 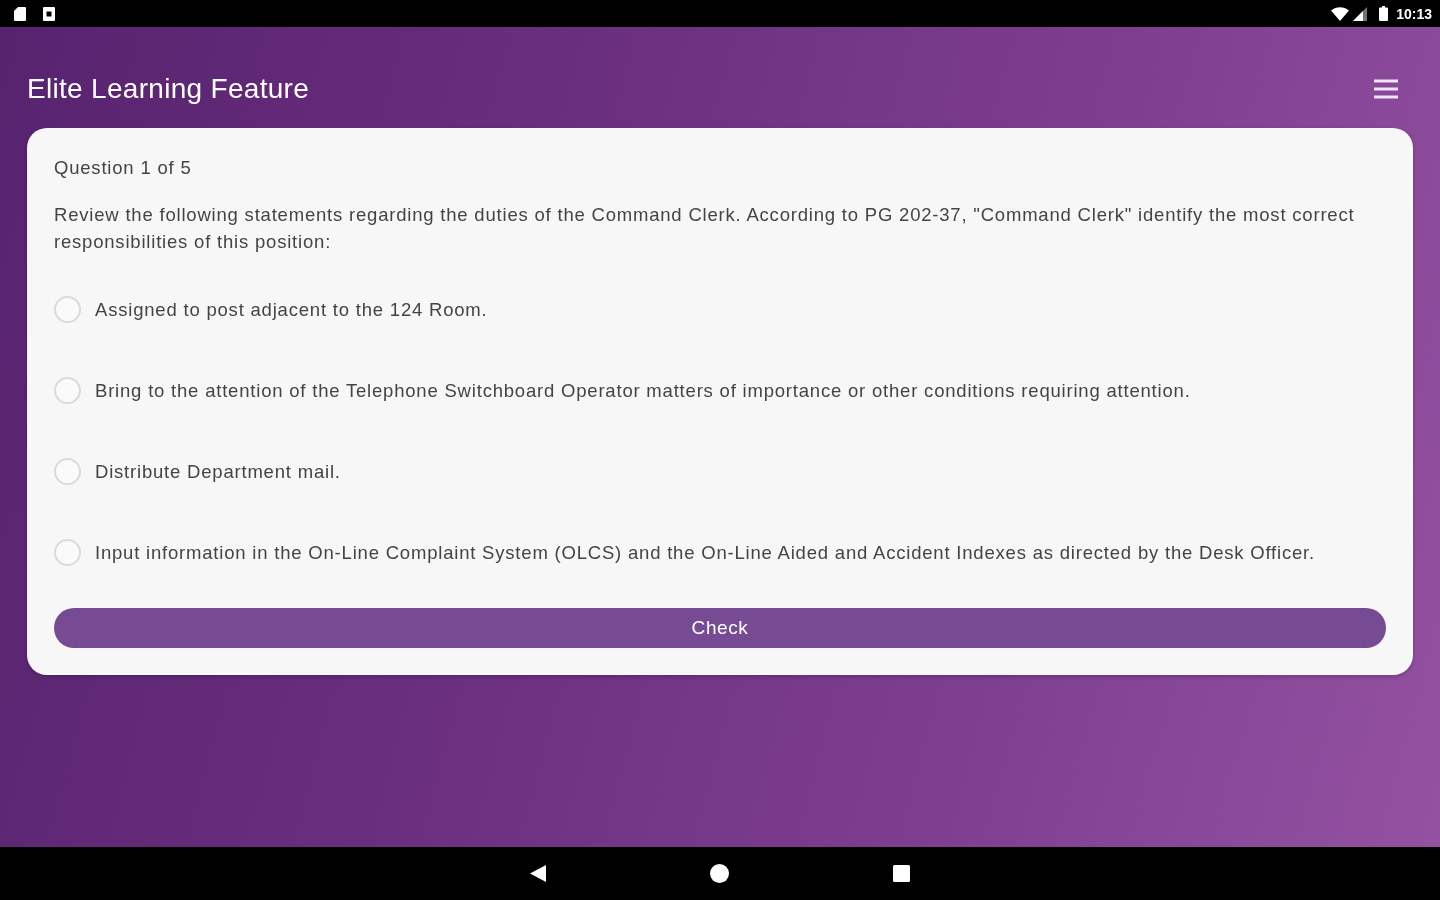 What do you see at coordinates (1384, 13) in the screenshot?
I see `battery-icon` at bounding box center [1384, 13].